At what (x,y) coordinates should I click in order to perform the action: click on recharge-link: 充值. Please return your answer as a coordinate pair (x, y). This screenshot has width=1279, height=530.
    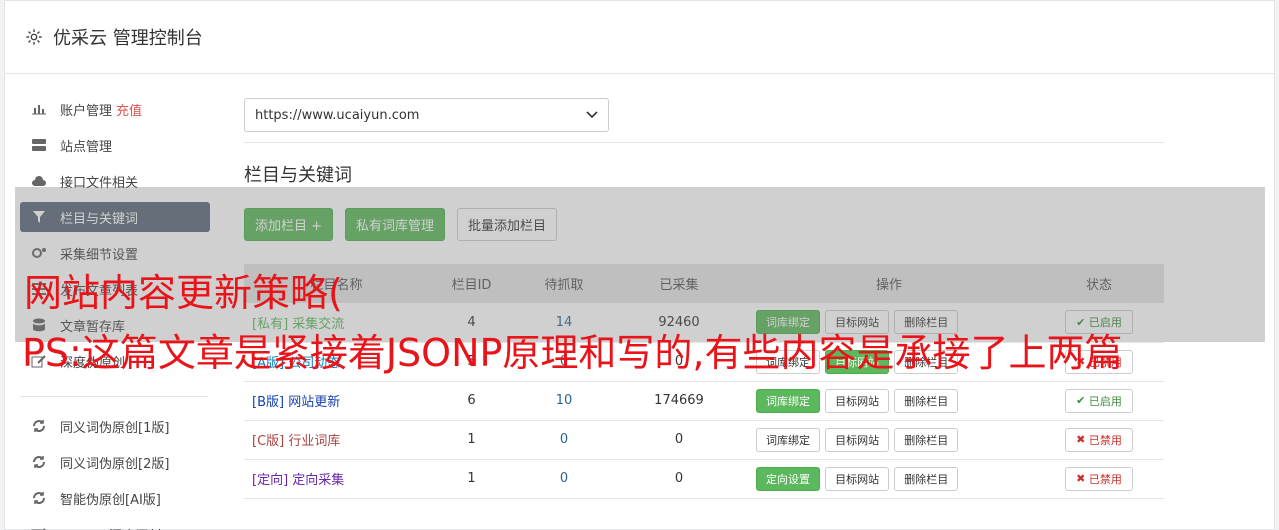
    Looking at the image, I should click on (129, 109).